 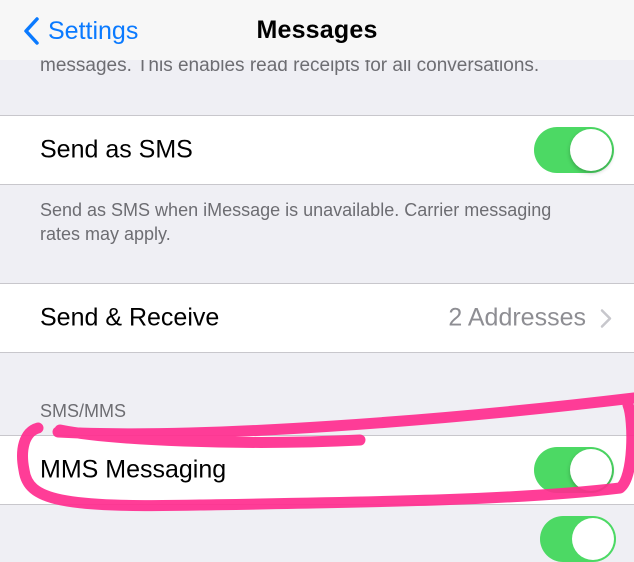 I want to click on mms-messaging-toggle, so click(x=574, y=470).